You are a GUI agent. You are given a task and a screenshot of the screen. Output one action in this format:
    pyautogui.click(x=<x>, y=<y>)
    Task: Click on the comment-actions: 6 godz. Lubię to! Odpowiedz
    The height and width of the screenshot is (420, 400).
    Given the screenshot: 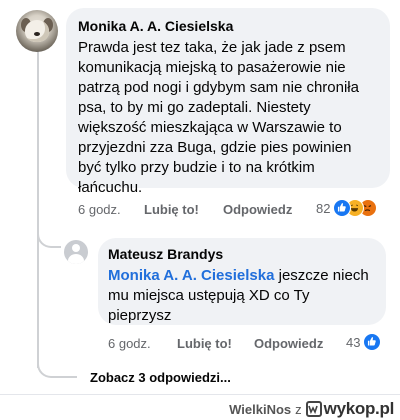 What is the action you would take?
    pyautogui.click(x=185, y=209)
    